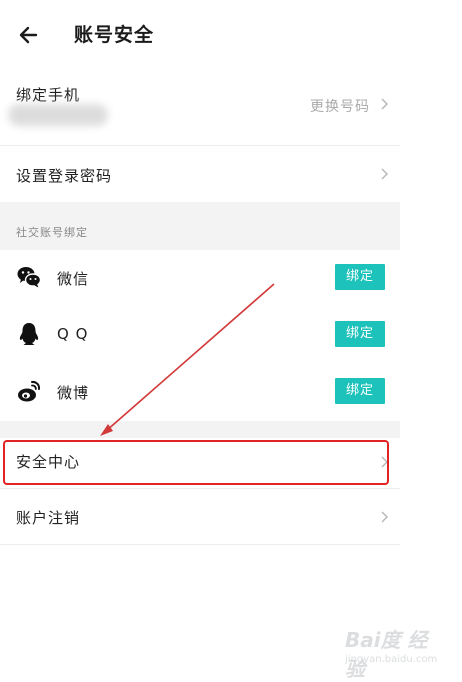  What do you see at coordinates (200, 516) in the screenshot?
I see `account-cancel-row: 账户注销` at bounding box center [200, 516].